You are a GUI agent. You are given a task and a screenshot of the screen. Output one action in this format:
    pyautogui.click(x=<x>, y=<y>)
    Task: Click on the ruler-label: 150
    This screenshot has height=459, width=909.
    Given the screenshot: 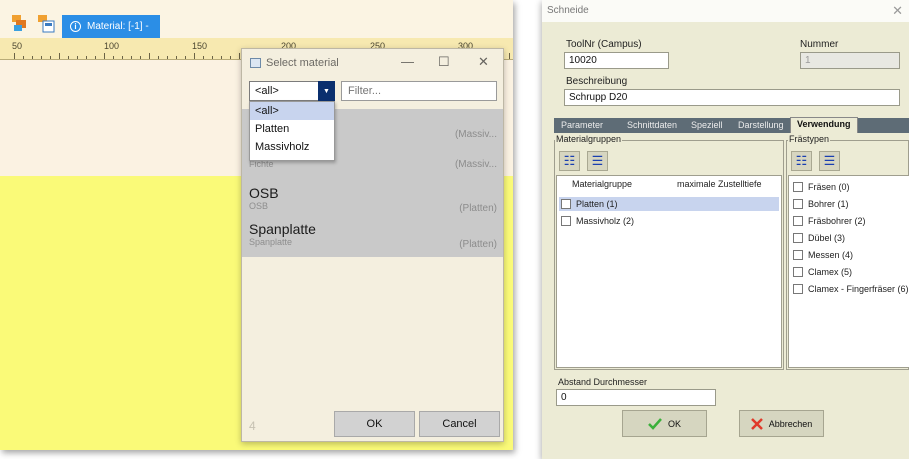 What is the action you would take?
    pyautogui.click(x=200, y=46)
    